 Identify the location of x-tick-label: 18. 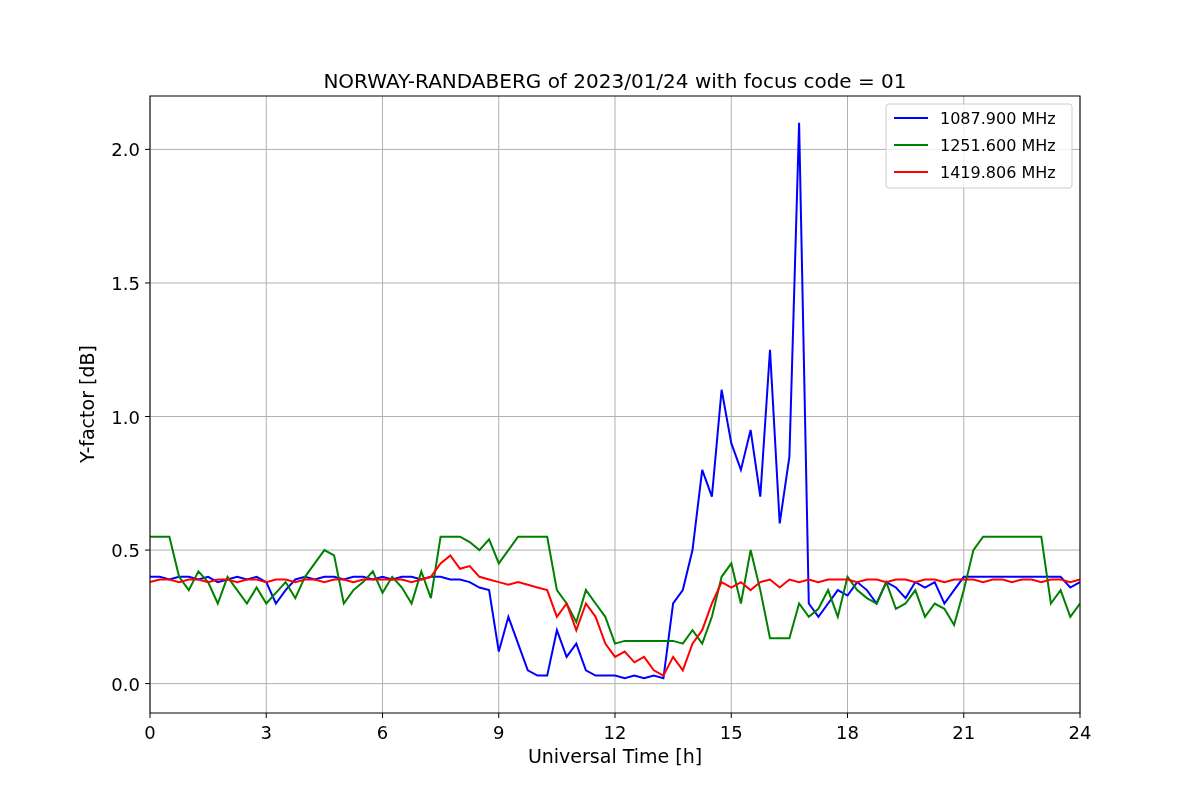
(847, 732).